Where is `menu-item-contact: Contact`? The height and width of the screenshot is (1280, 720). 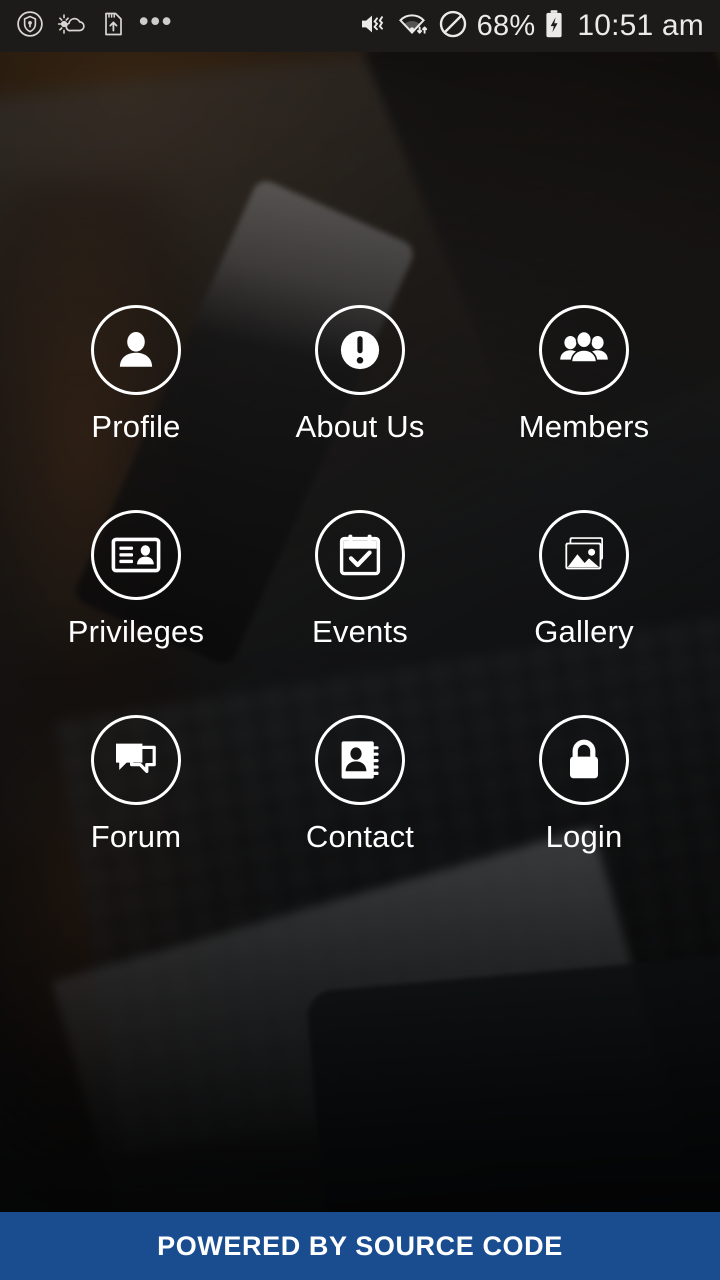 menu-item-contact: Contact is located at coordinates (360, 817).